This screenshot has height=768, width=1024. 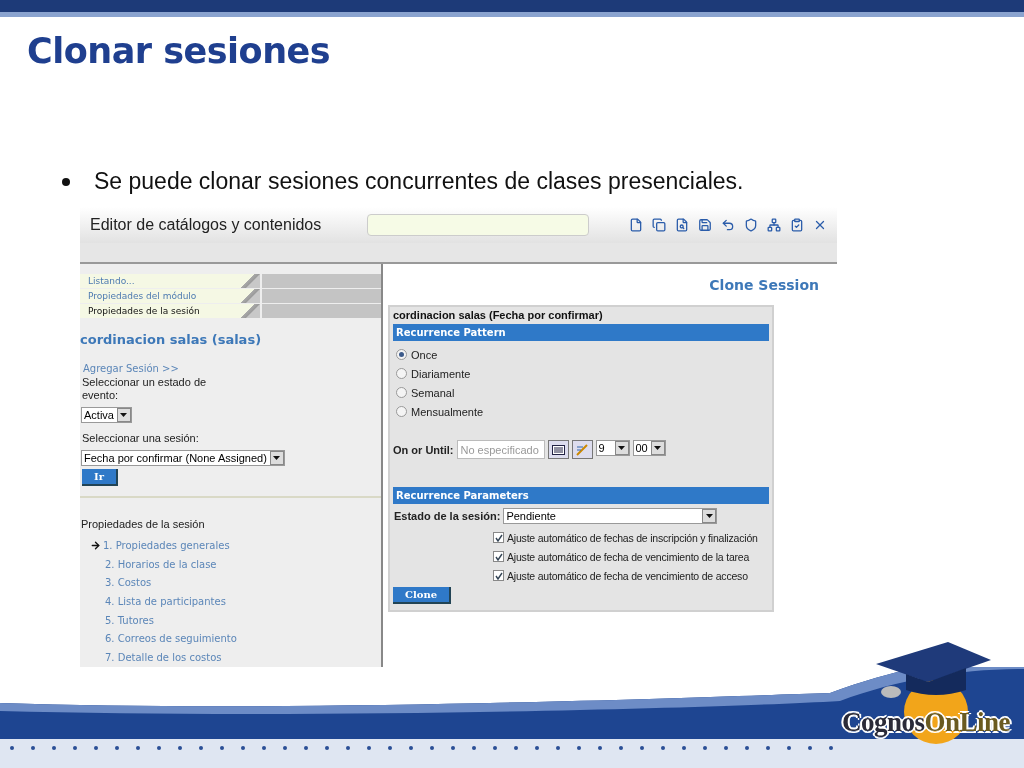 What do you see at coordinates (159, 296) in the screenshot?
I see `tab: Propiedades del módulo` at bounding box center [159, 296].